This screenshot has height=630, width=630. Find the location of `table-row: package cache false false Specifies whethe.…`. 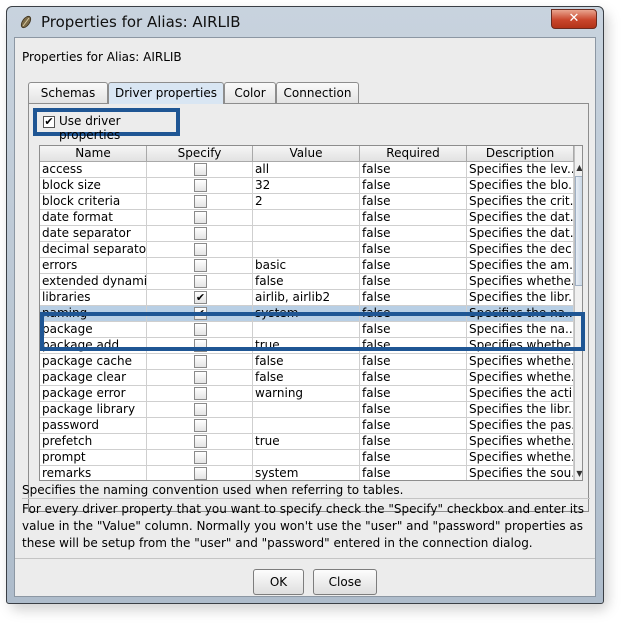

table-row: package cache false false Specifies whethe.… is located at coordinates (307, 362).